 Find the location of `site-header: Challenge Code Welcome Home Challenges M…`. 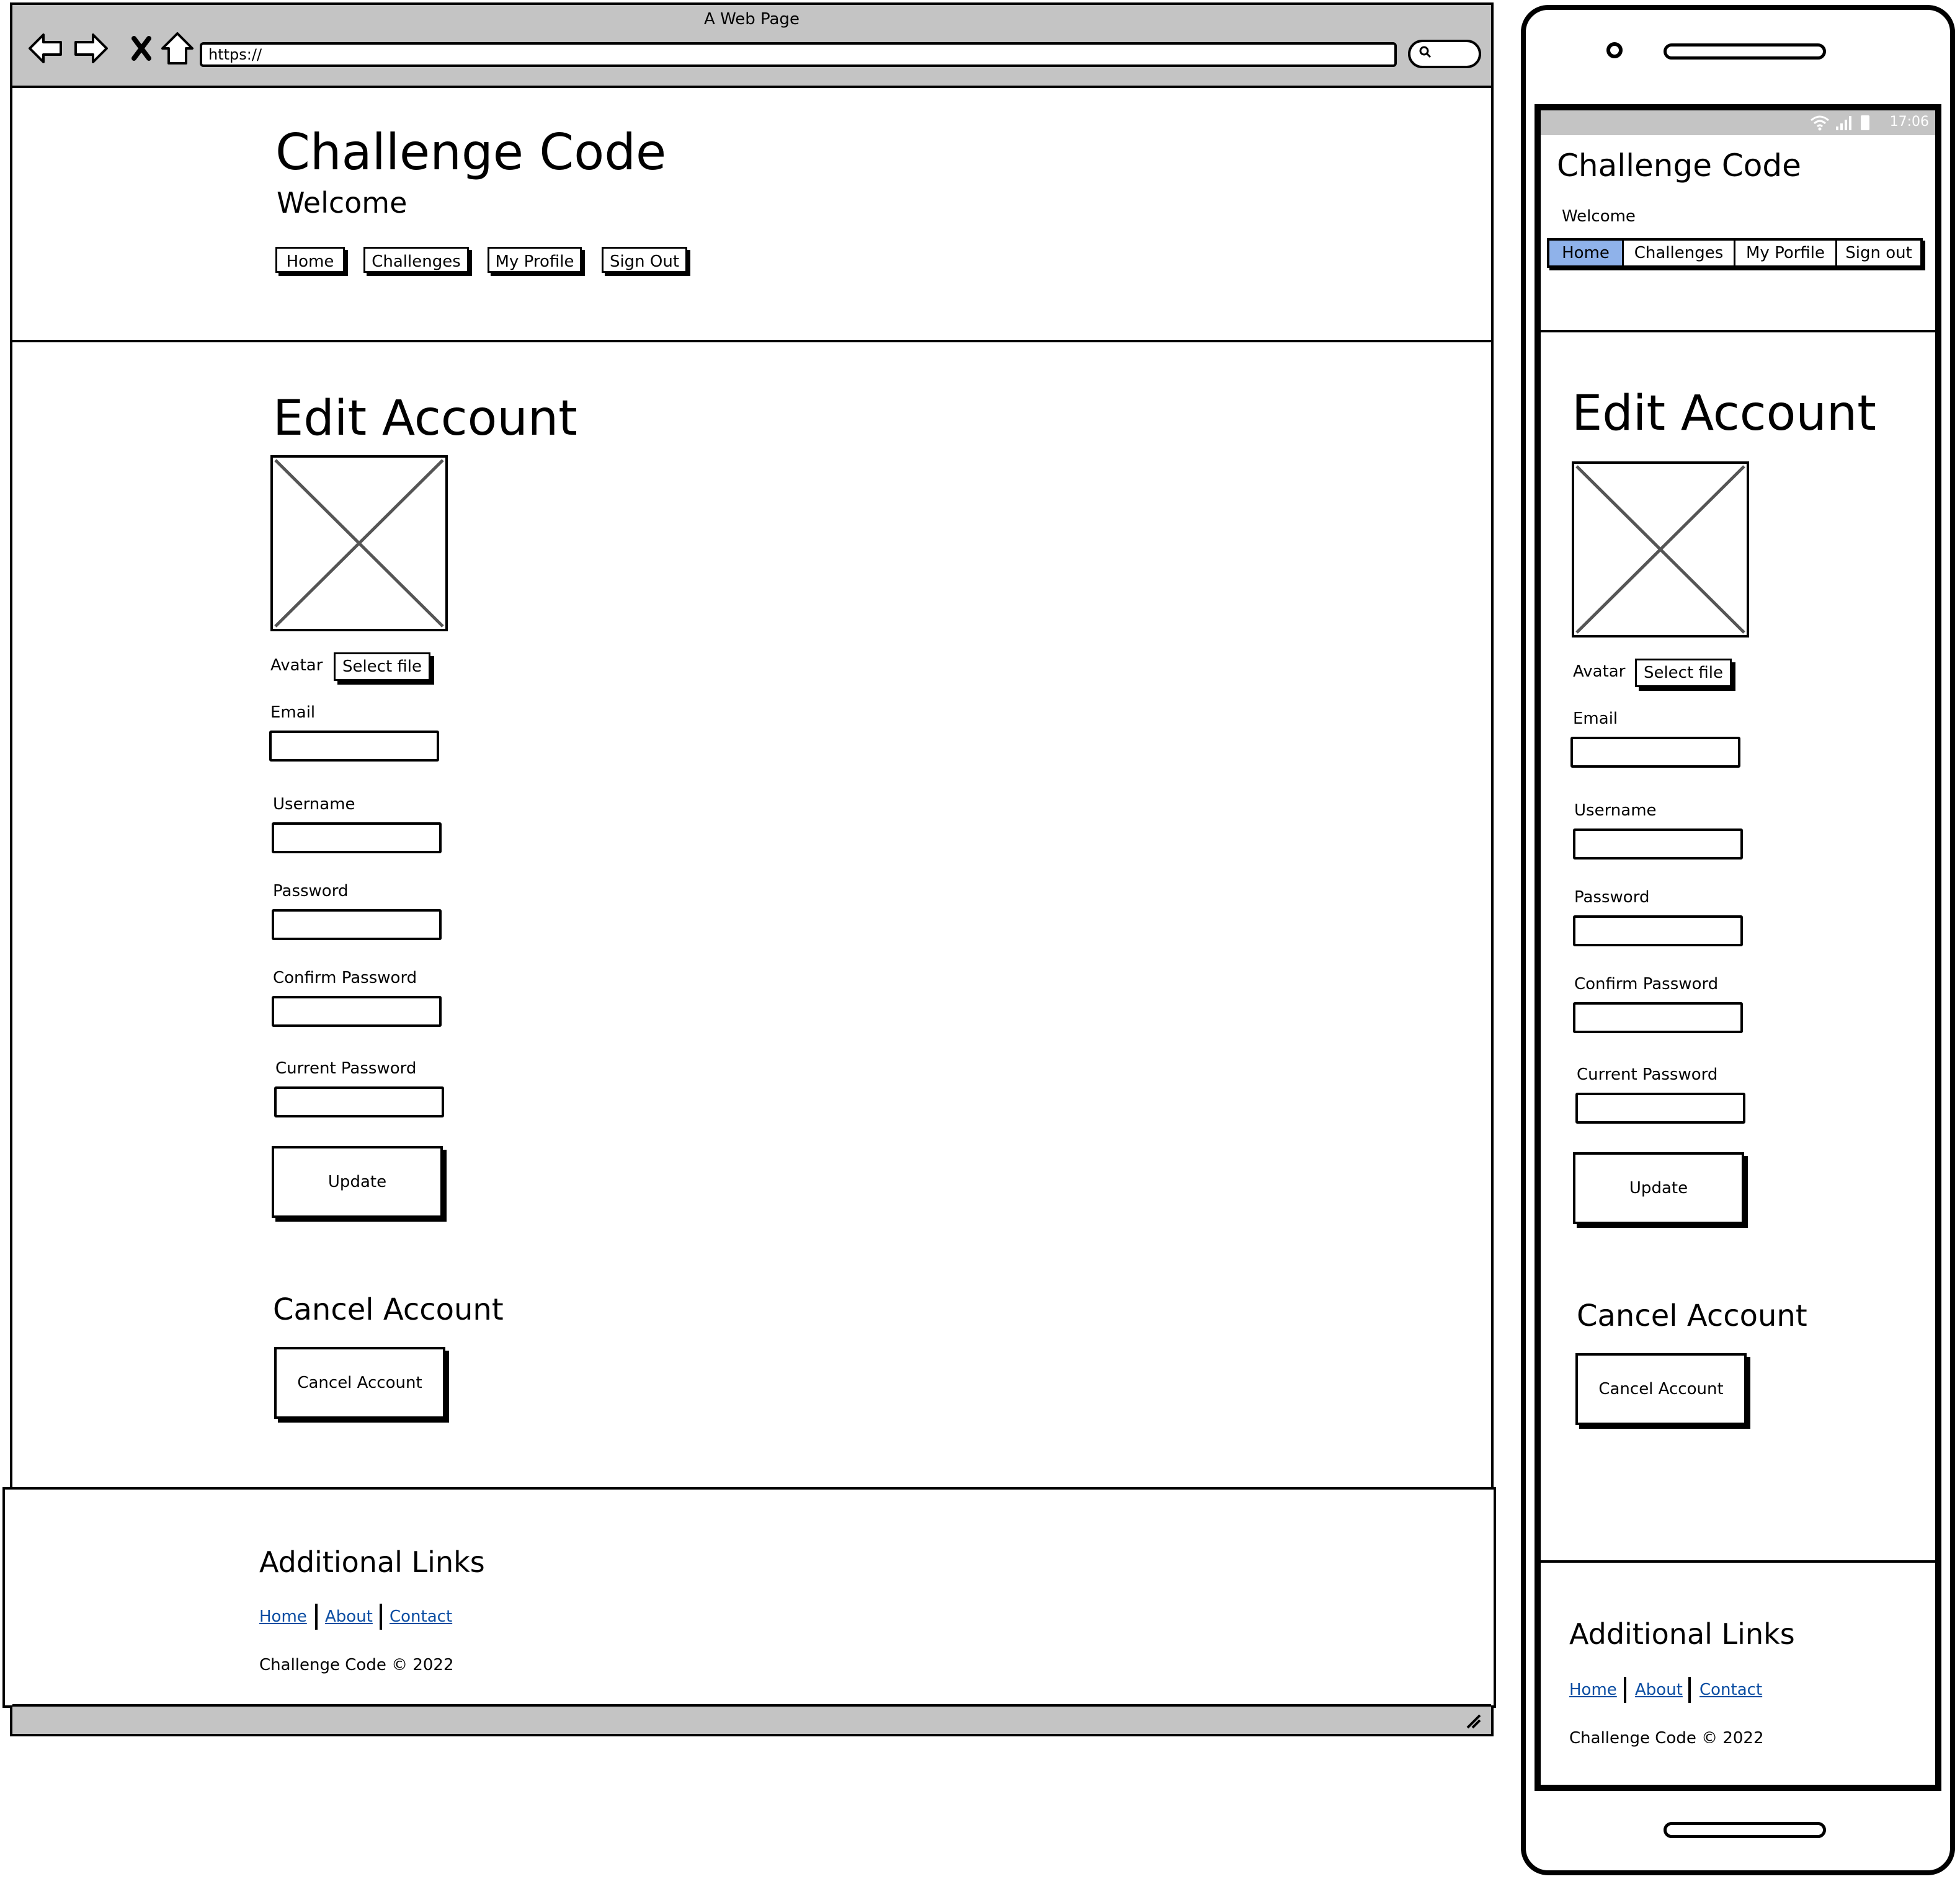

site-header: Challenge Code Welcome Home Challenges M… is located at coordinates (751, 215).